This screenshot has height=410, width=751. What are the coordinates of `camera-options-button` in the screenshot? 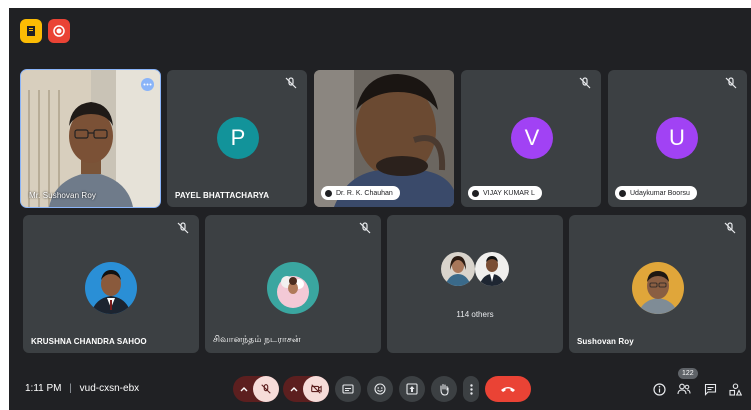 It's located at (294, 389).